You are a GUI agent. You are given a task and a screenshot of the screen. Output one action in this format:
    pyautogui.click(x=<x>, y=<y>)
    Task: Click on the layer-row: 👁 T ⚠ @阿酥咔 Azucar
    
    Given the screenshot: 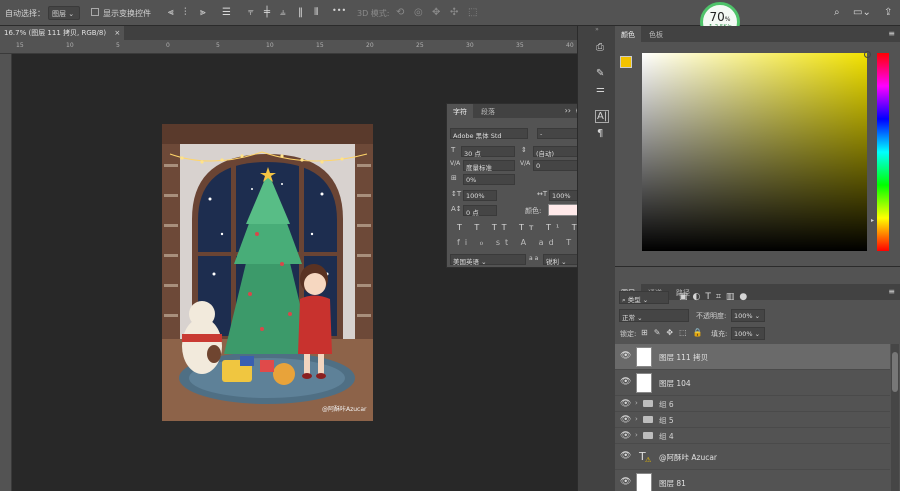 What is the action you would take?
    pyautogui.click(x=752, y=457)
    